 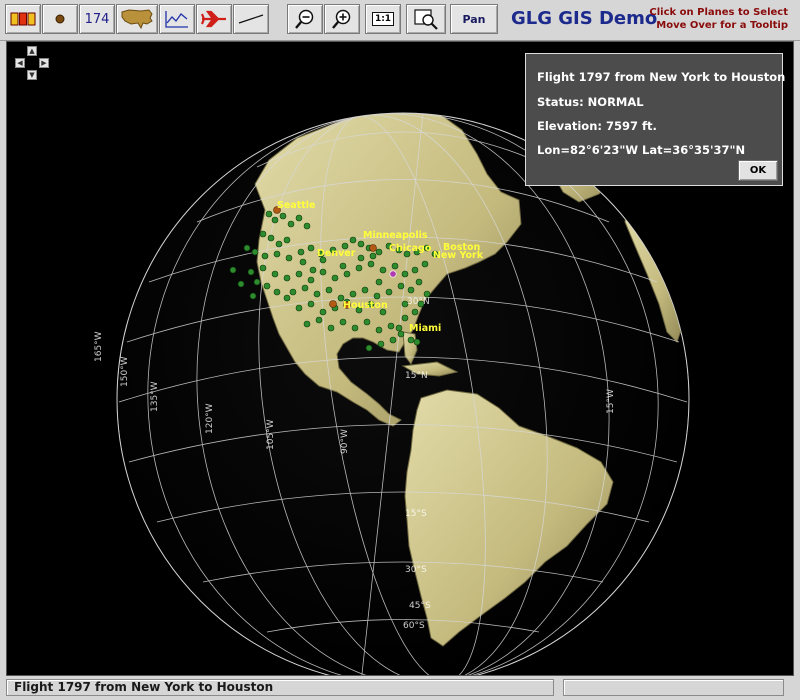 I want to click on city-dots-button, so click(x=60, y=19).